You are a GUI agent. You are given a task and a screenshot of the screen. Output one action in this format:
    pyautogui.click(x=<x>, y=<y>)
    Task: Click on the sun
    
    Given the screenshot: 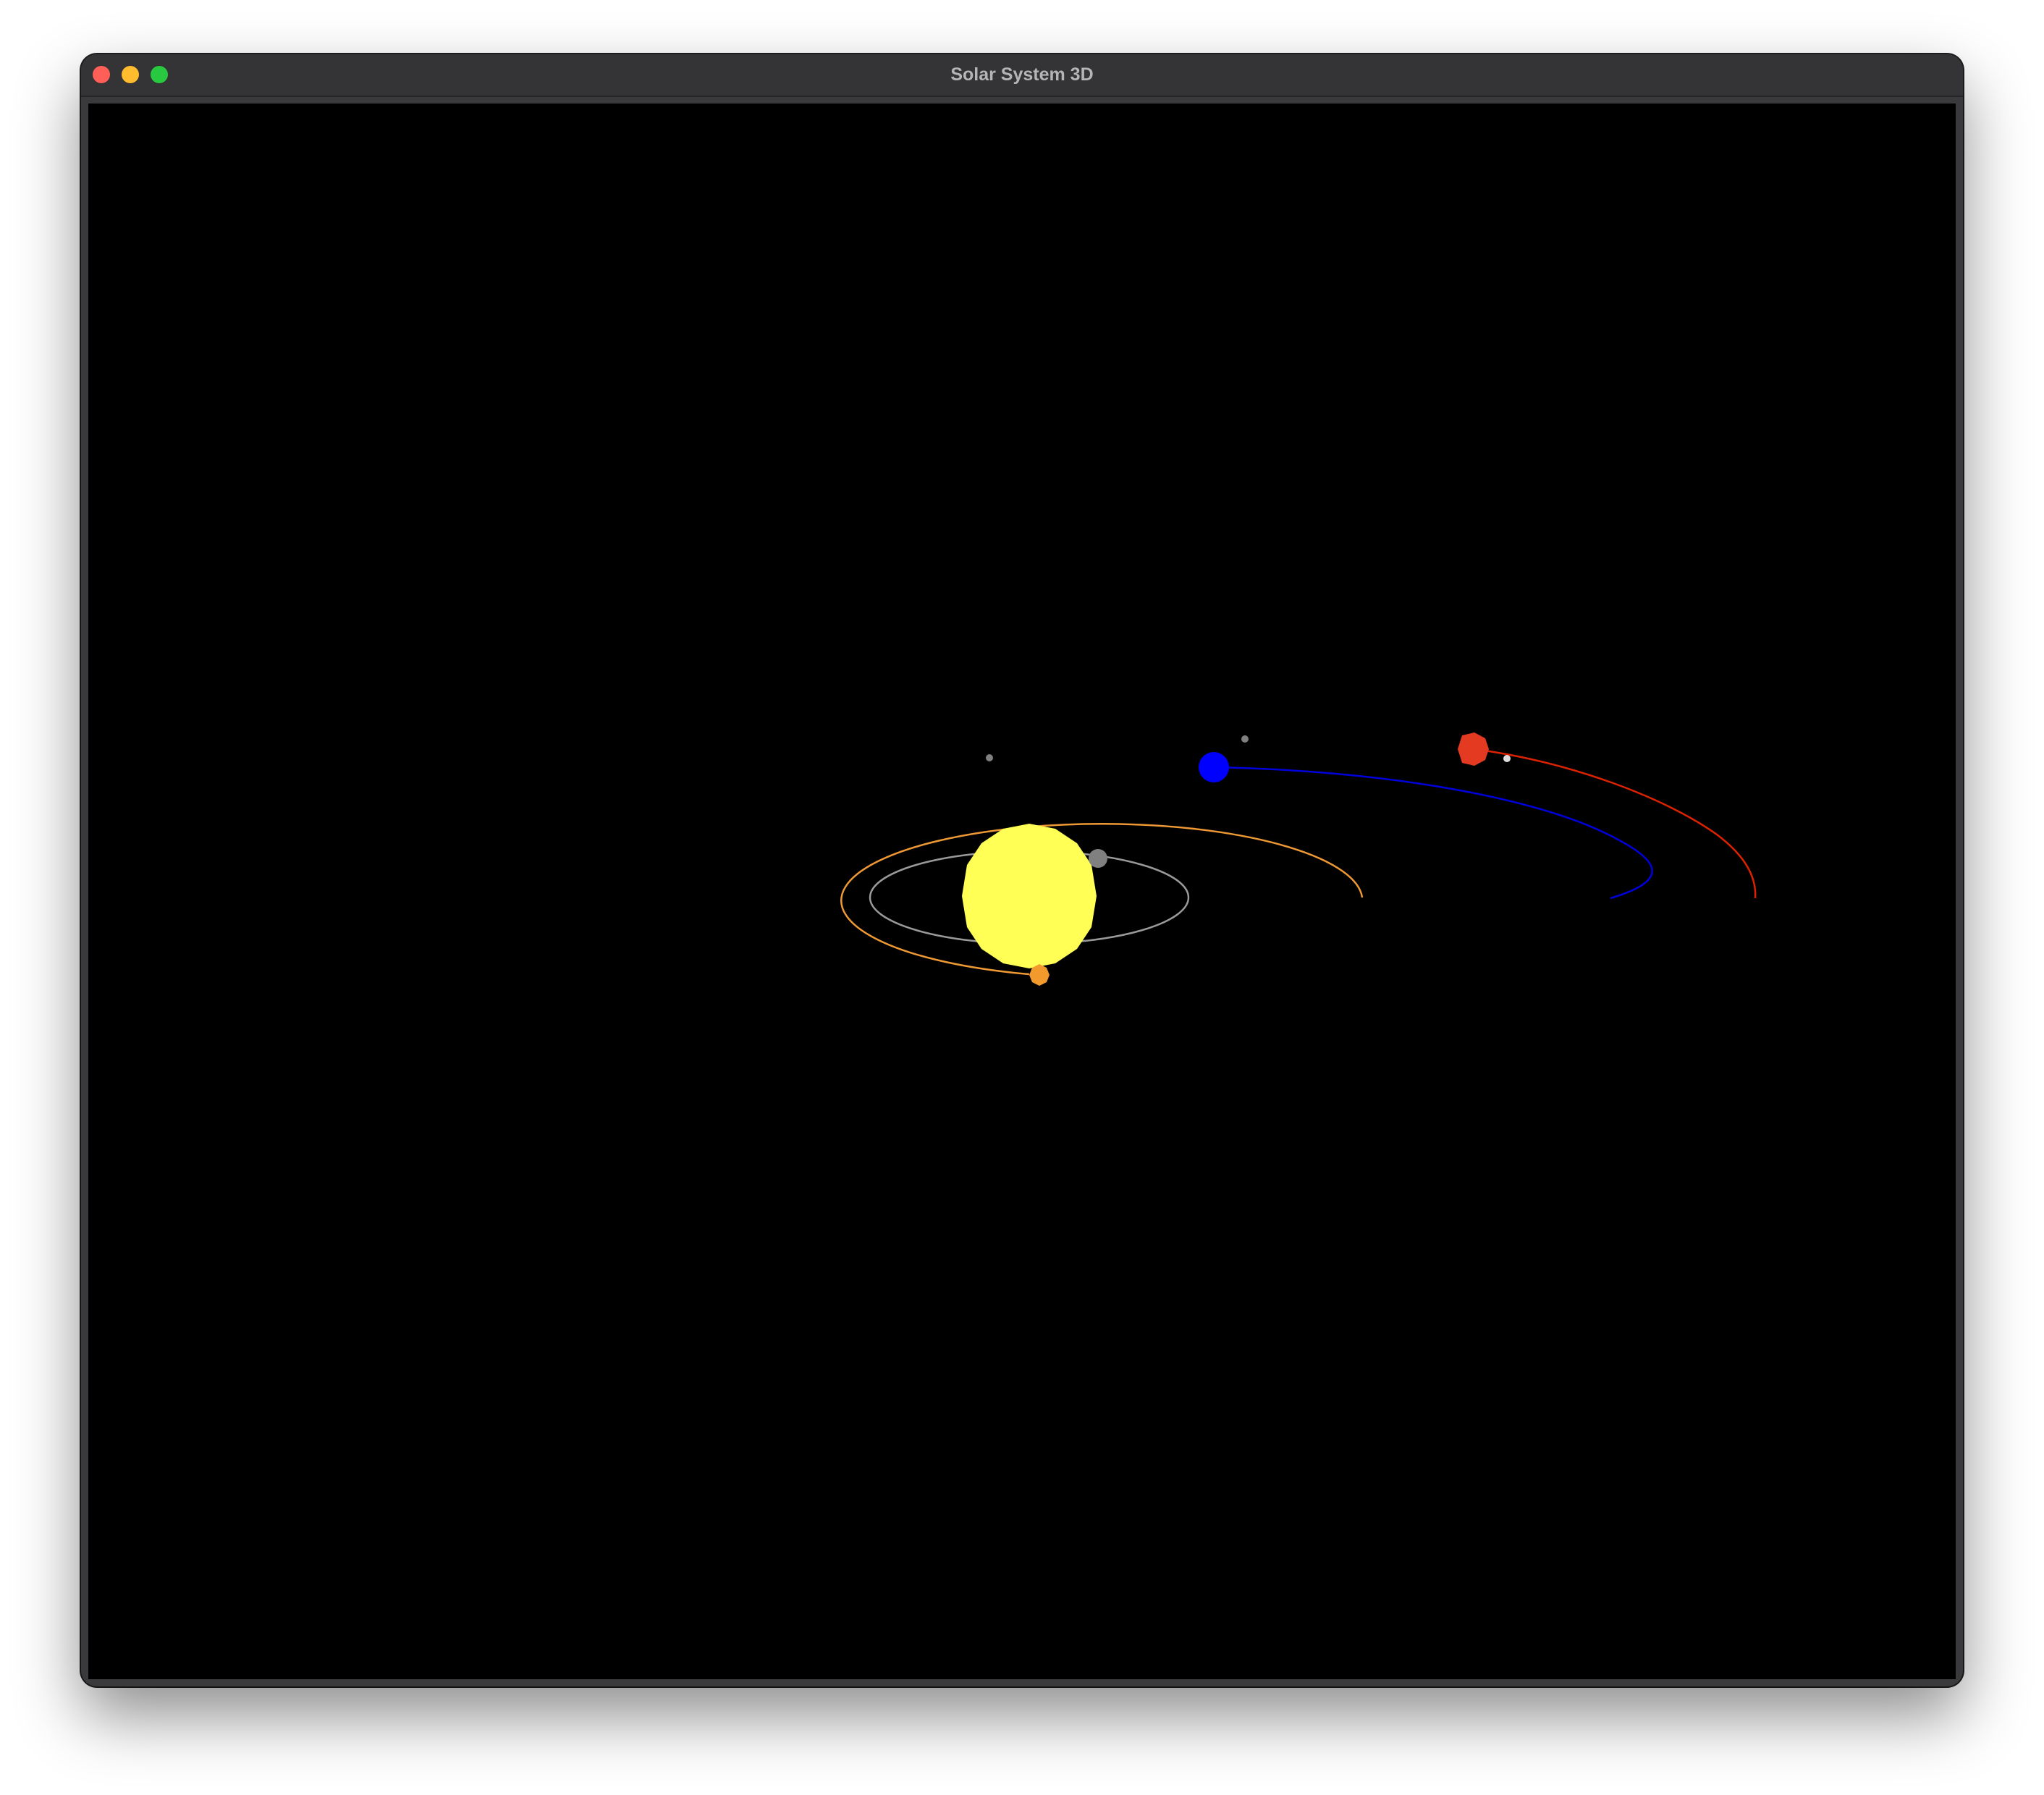 What is the action you would take?
    pyautogui.click(x=1029, y=896)
    